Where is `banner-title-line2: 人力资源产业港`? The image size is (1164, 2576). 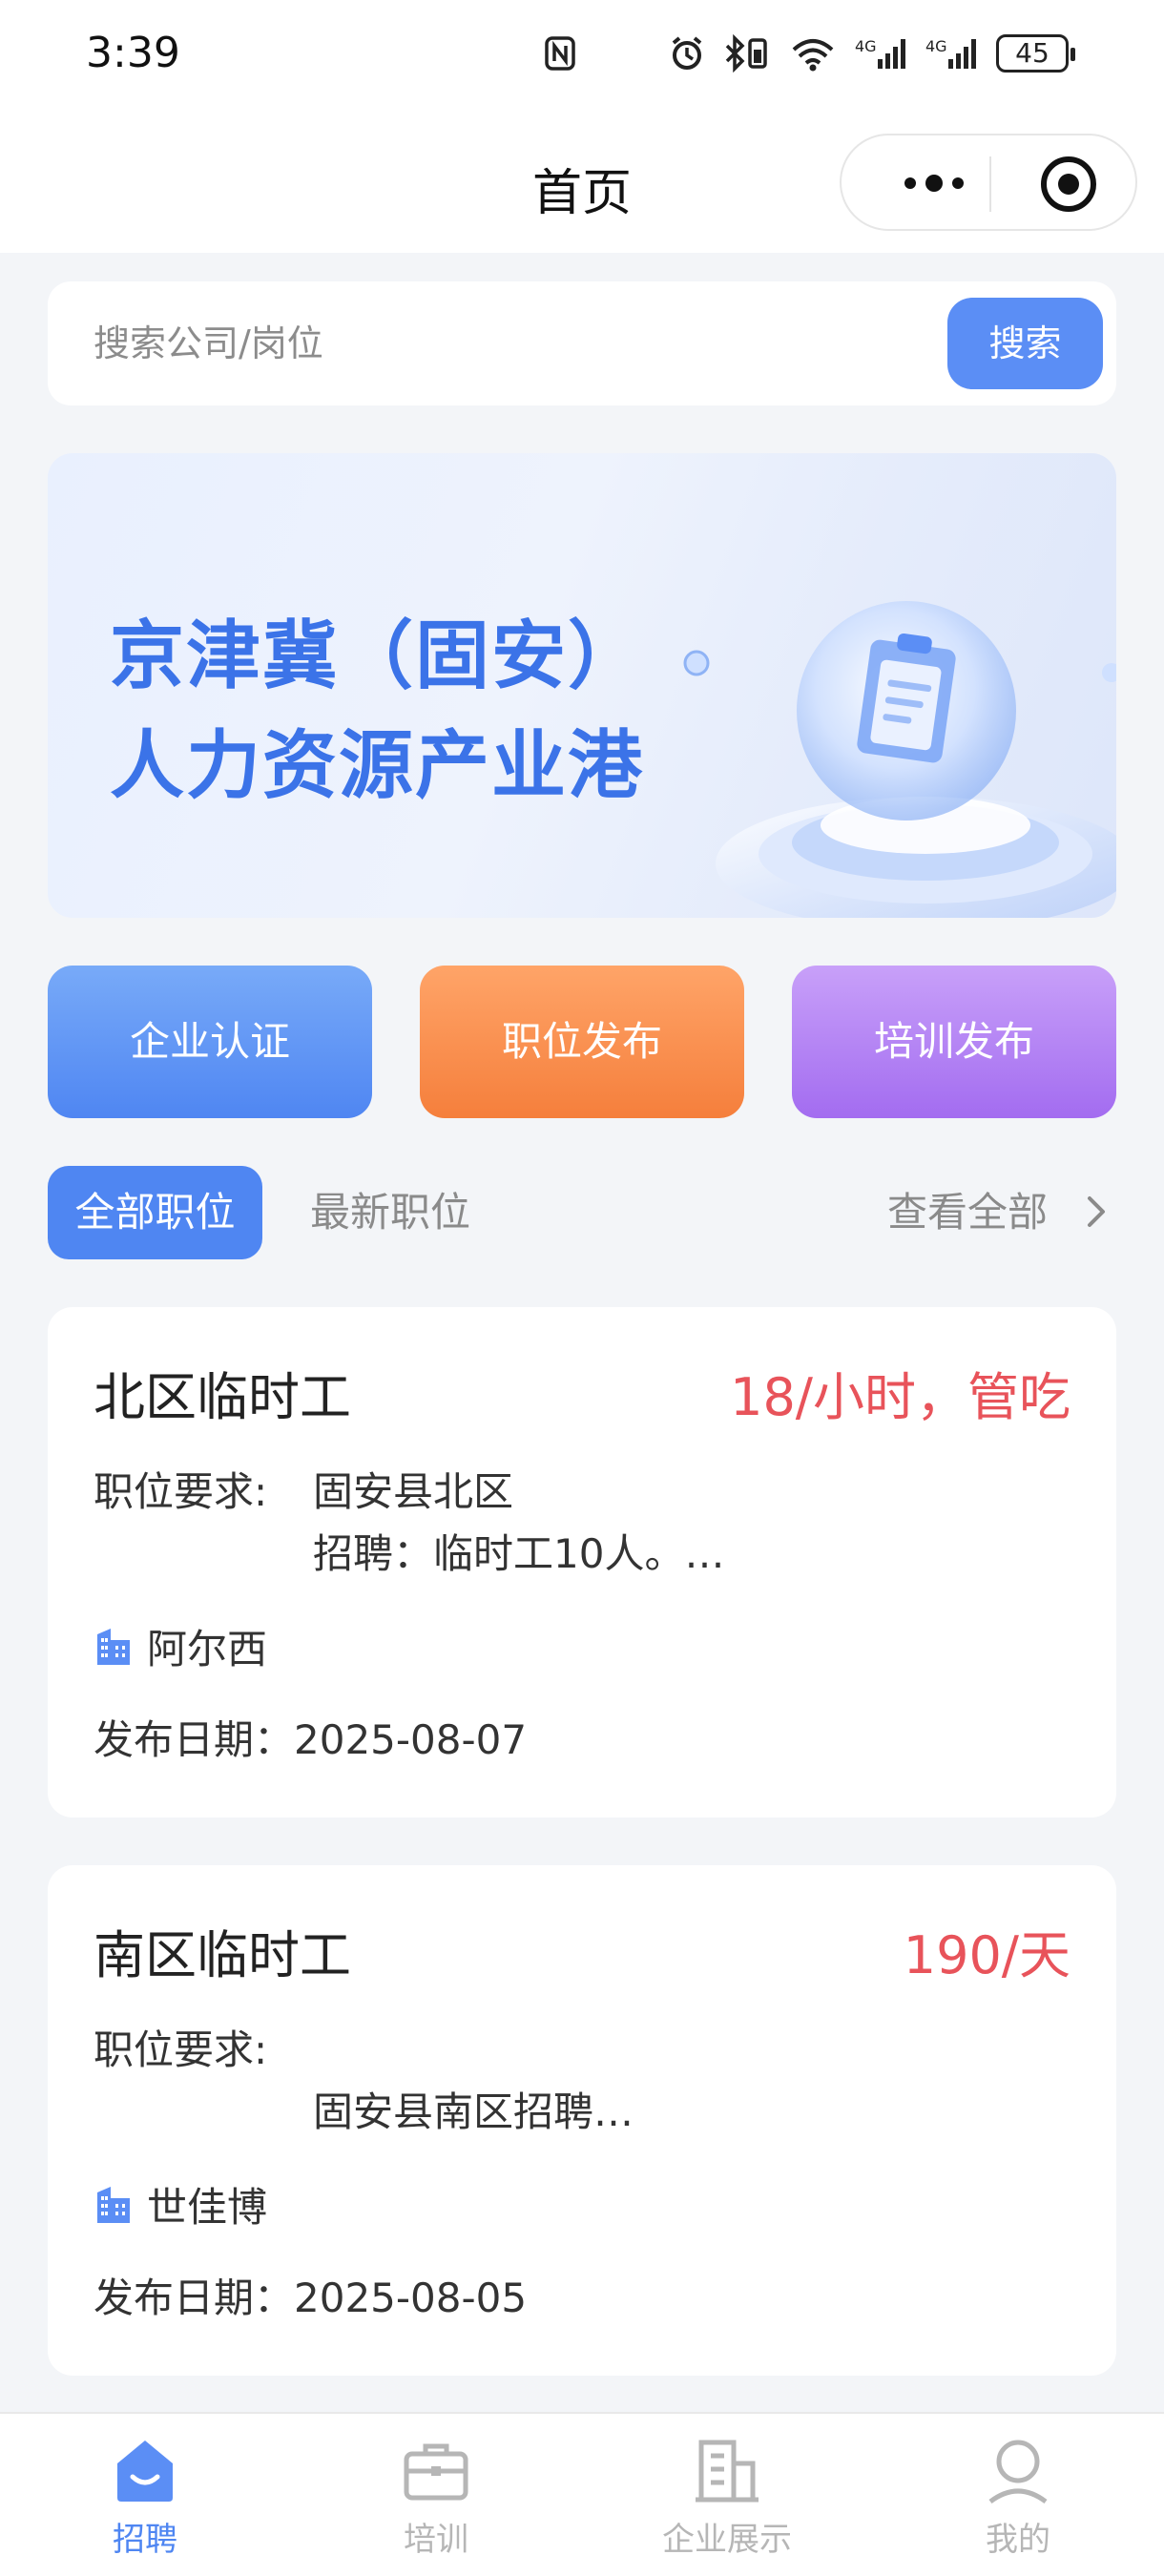
banner-title-line2: 人力资源产业港 is located at coordinates (377, 766).